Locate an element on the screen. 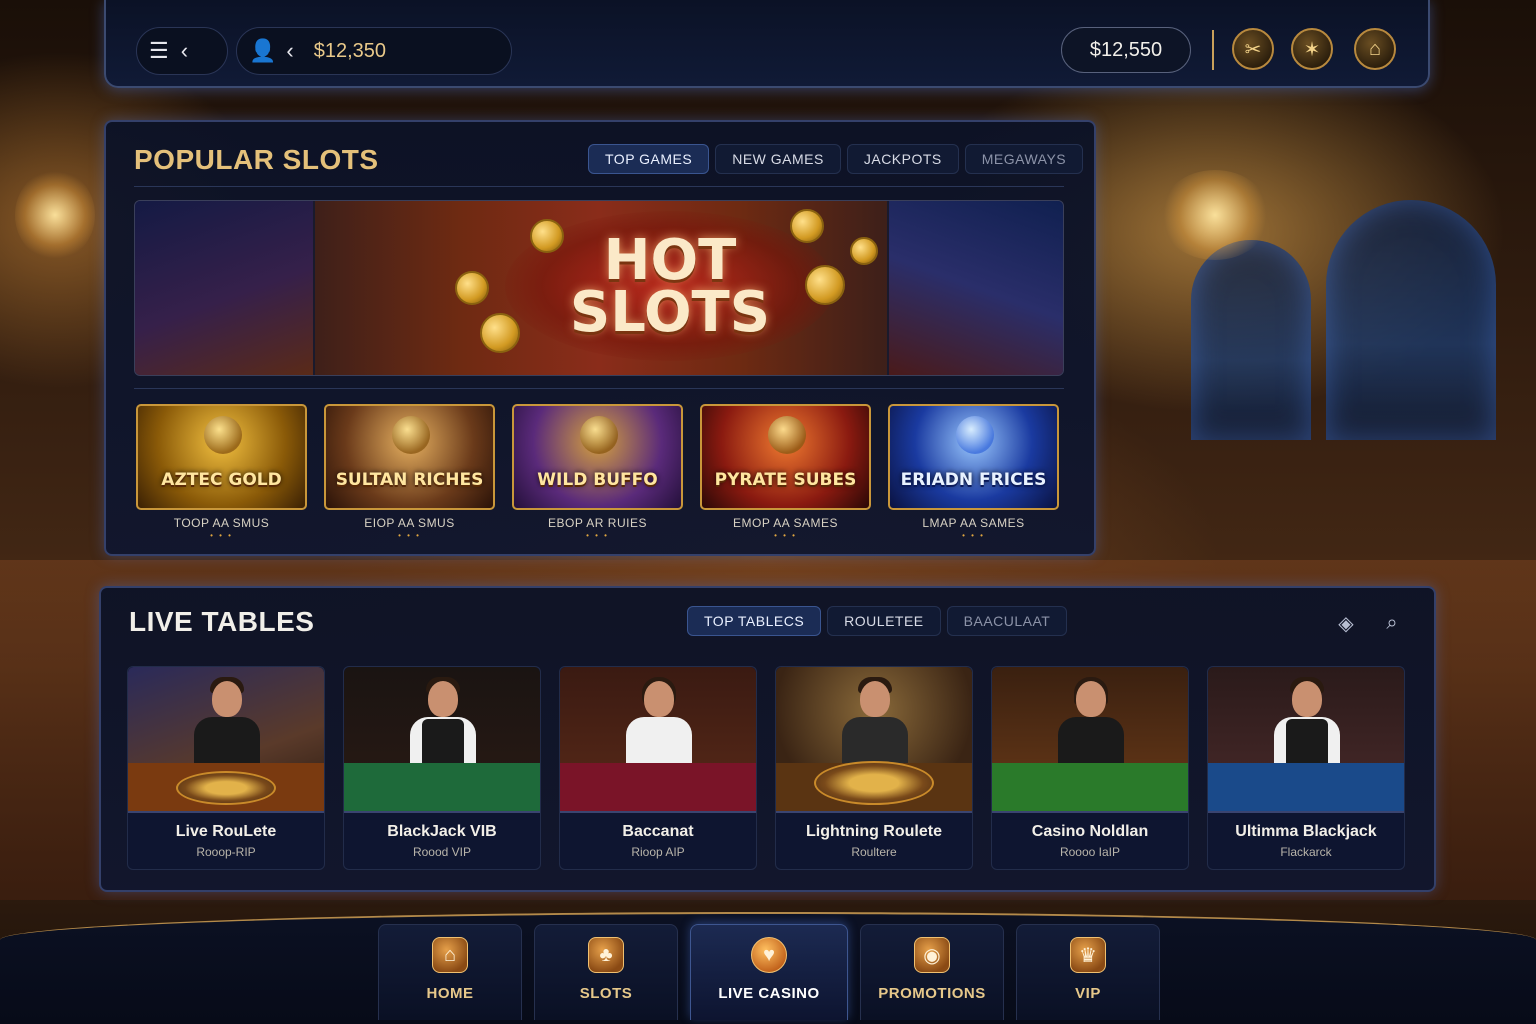 This screenshot has height=1024, width=1536. nav-slots: ♣ SLOTS is located at coordinates (606, 972).